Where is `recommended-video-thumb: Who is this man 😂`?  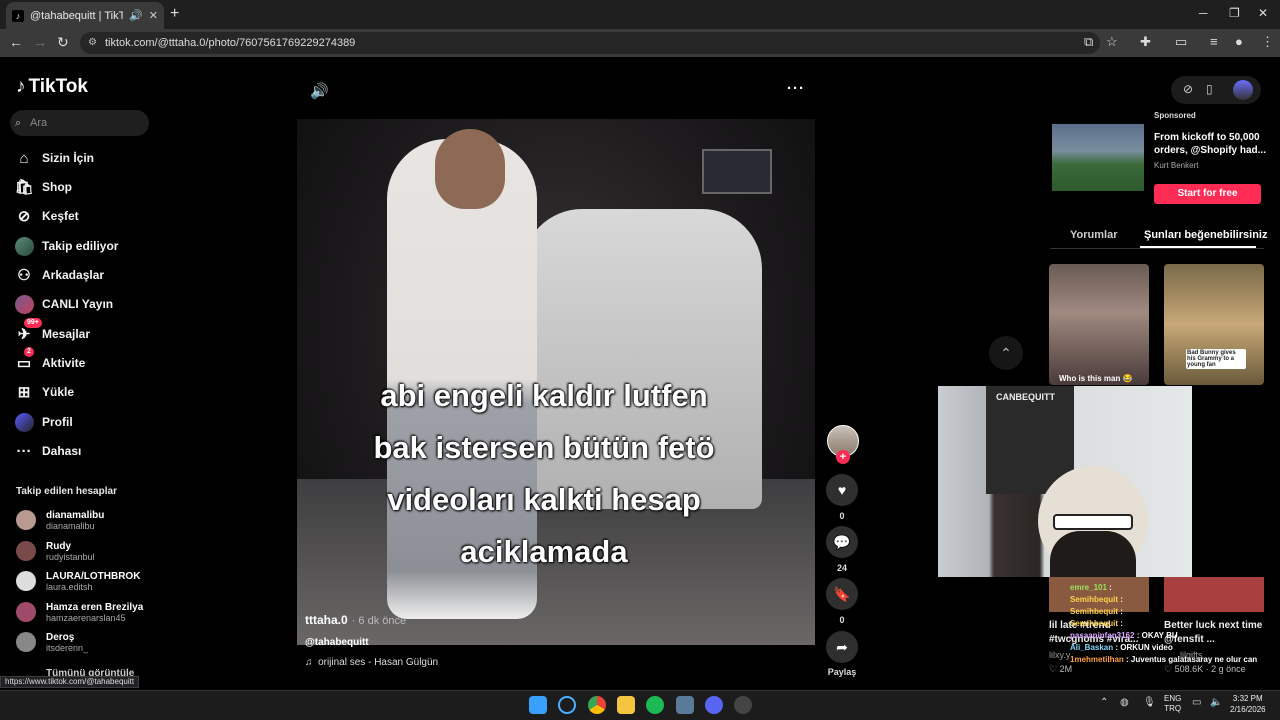
recommended-video-thumb: Who is this man 😂 is located at coordinates (1099, 324).